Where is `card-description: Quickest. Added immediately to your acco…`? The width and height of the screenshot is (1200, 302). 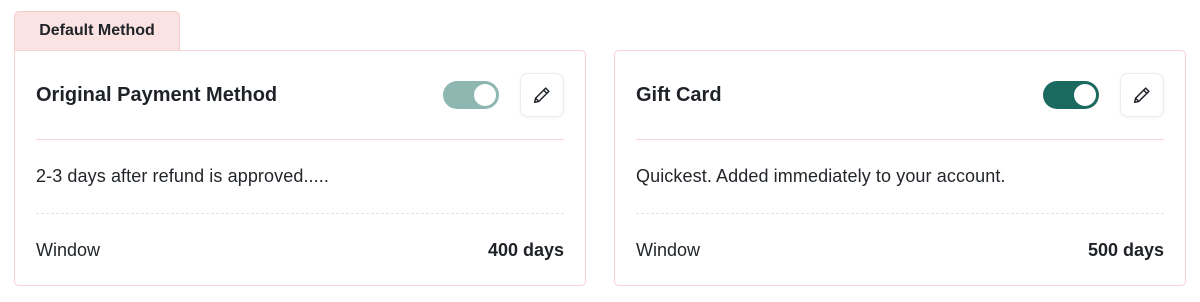 card-description: Quickest. Added immediately to your acco… is located at coordinates (900, 176).